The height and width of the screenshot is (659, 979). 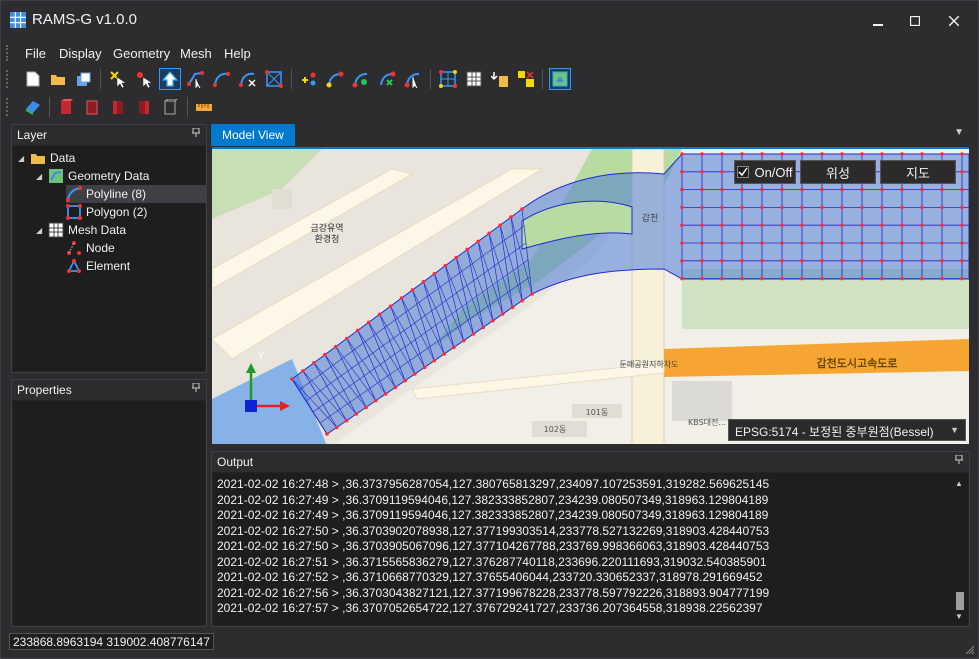 I want to click on tree-item-polyline: Polyline (8), so click(x=136, y=194).